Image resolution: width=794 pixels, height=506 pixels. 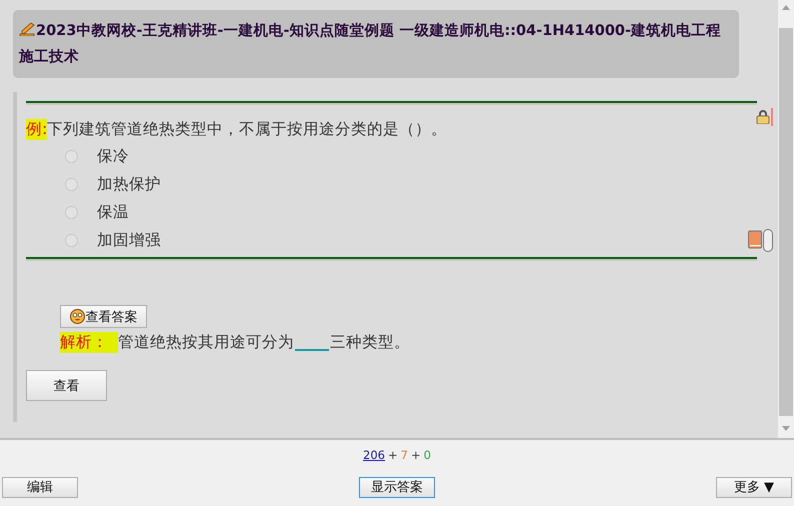 I want to click on lock-icon, so click(x=763, y=117).